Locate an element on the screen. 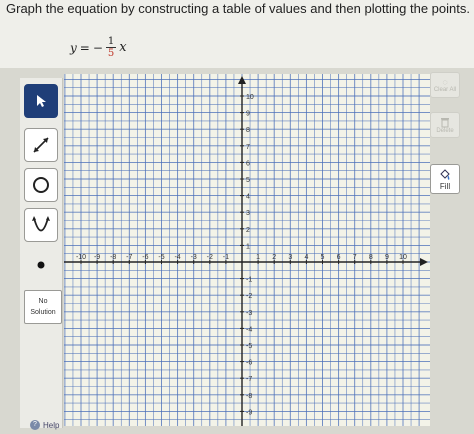 The width and height of the screenshot is (474, 434). no-solution-button: No Solution is located at coordinates (43, 307).